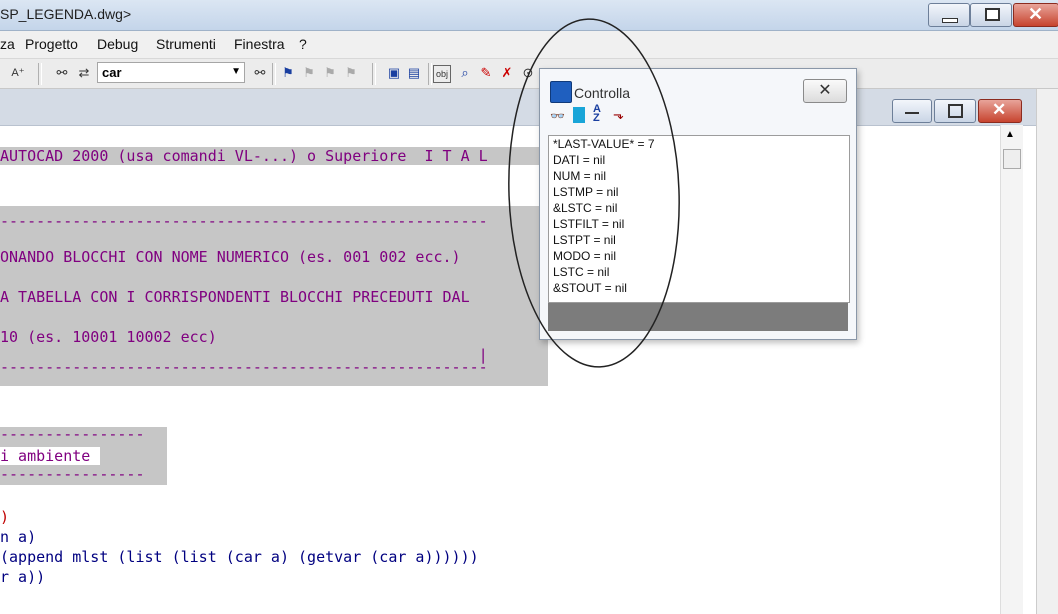 Image resolution: width=1058 pixels, height=614 pixels. Describe the element at coordinates (117, 44) in the screenshot. I see `menu-item-debug: Debug` at that location.